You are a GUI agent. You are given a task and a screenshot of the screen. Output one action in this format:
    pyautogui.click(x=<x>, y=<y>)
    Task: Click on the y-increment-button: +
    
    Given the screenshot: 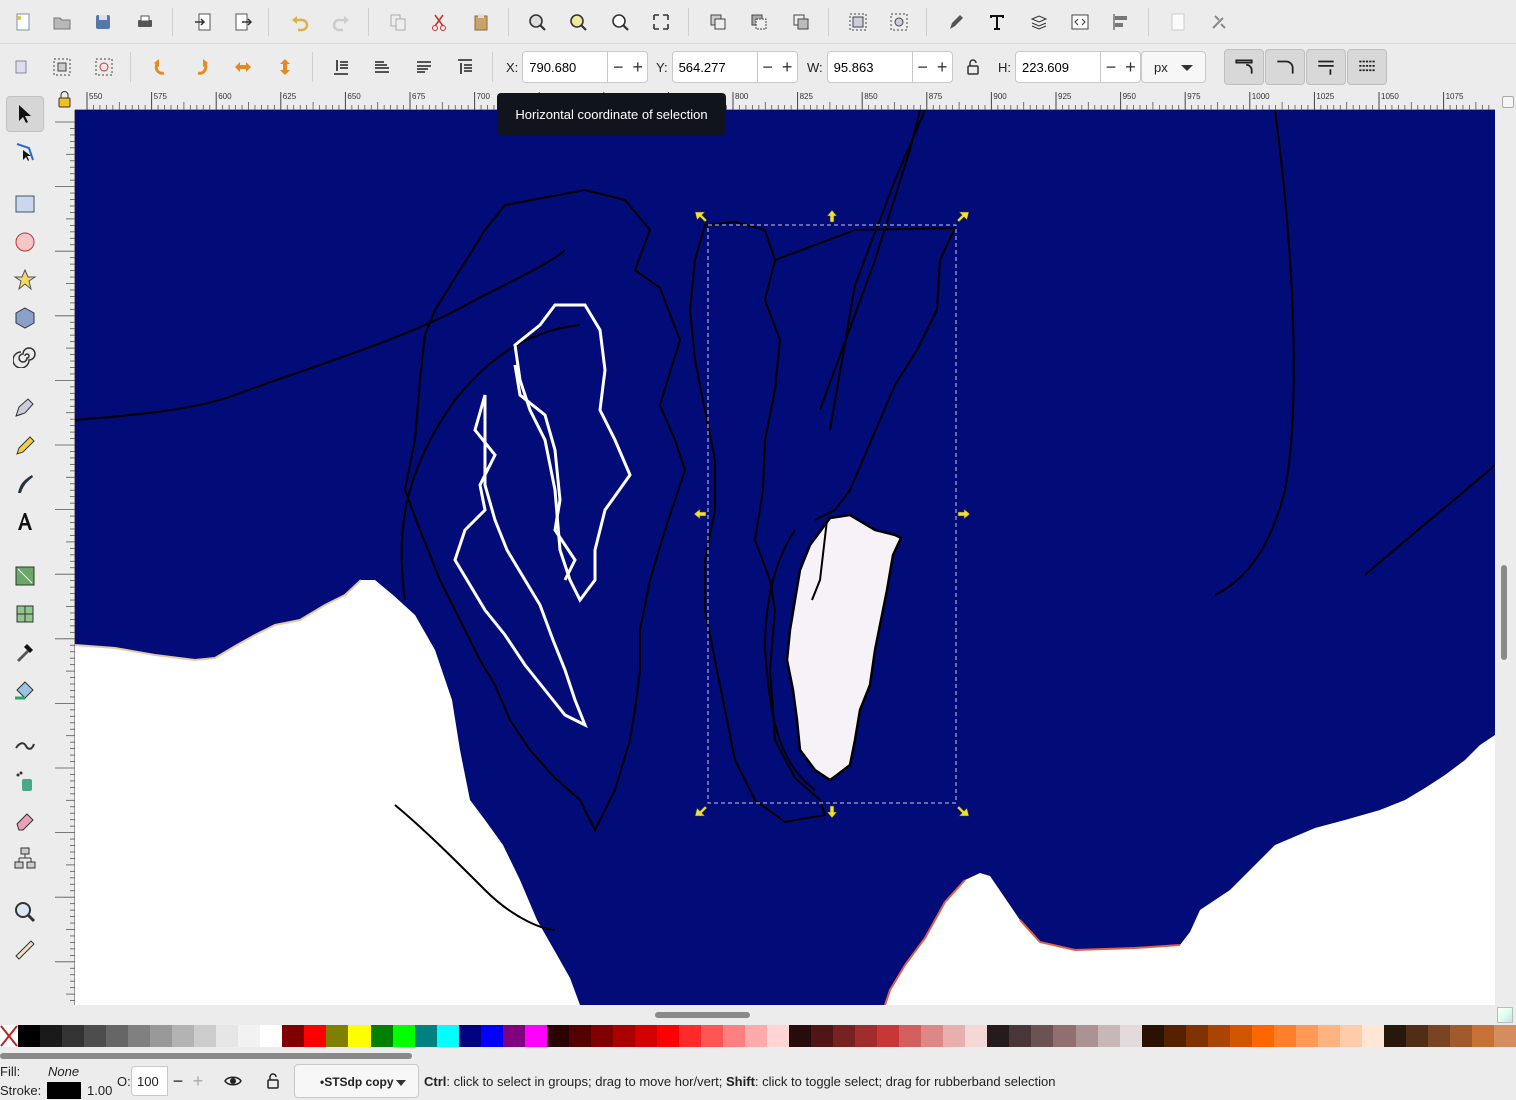 What is the action you would take?
    pyautogui.click(x=787, y=67)
    